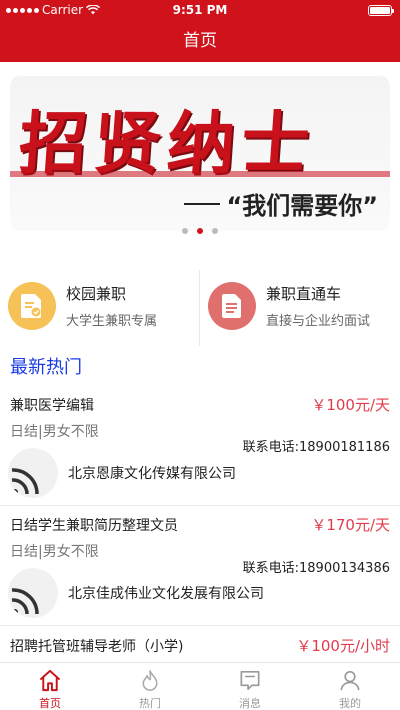  I want to click on feature-shortcuts: 校园兼职 大学生兼职专属 兼职直通车 直接与企业约面试, so click(200, 308).